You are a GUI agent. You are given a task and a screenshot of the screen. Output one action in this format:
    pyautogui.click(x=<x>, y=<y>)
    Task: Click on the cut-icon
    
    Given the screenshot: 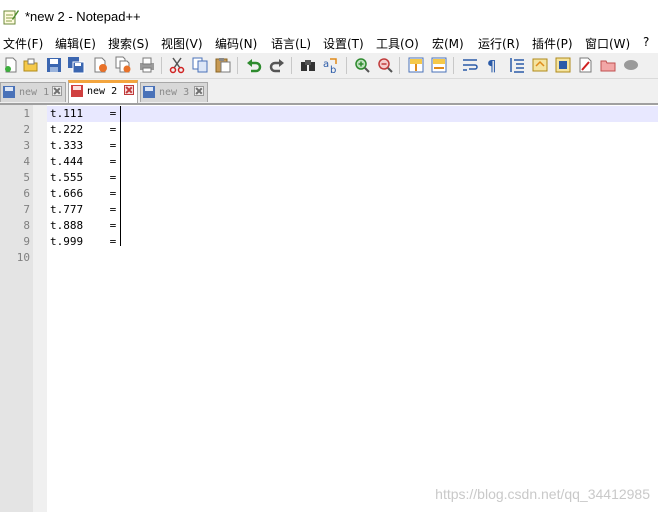 What is the action you would take?
    pyautogui.click(x=177, y=65)
    